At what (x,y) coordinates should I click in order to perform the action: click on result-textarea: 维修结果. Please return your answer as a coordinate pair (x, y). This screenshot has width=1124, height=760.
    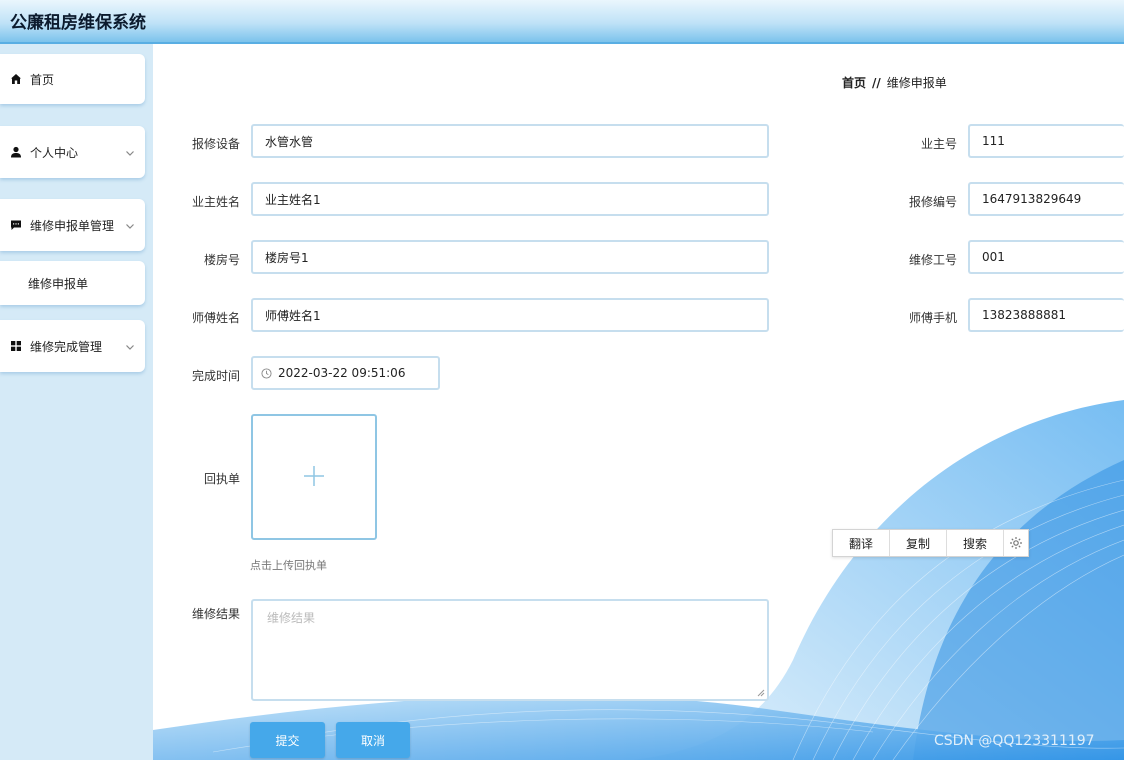
    Looking at the image, I should click on (510, 650).